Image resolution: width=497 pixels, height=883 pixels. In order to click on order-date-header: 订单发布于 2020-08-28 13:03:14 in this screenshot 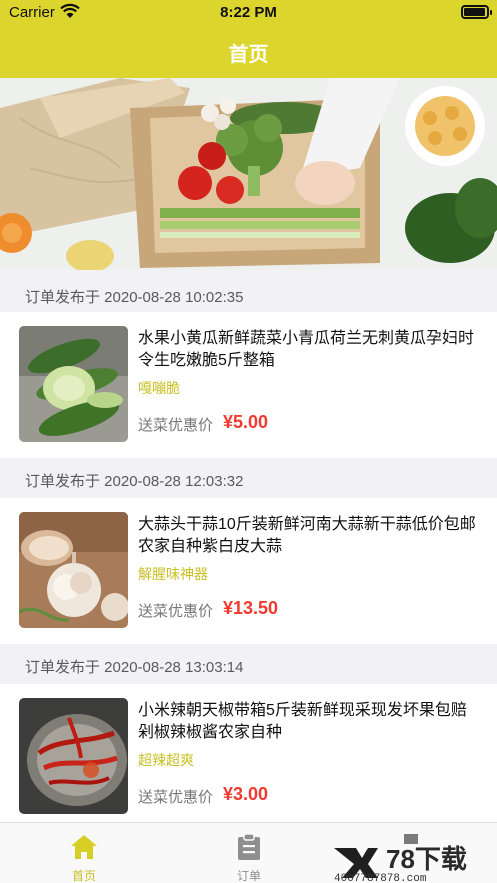, I will do `click(248, 665)`.